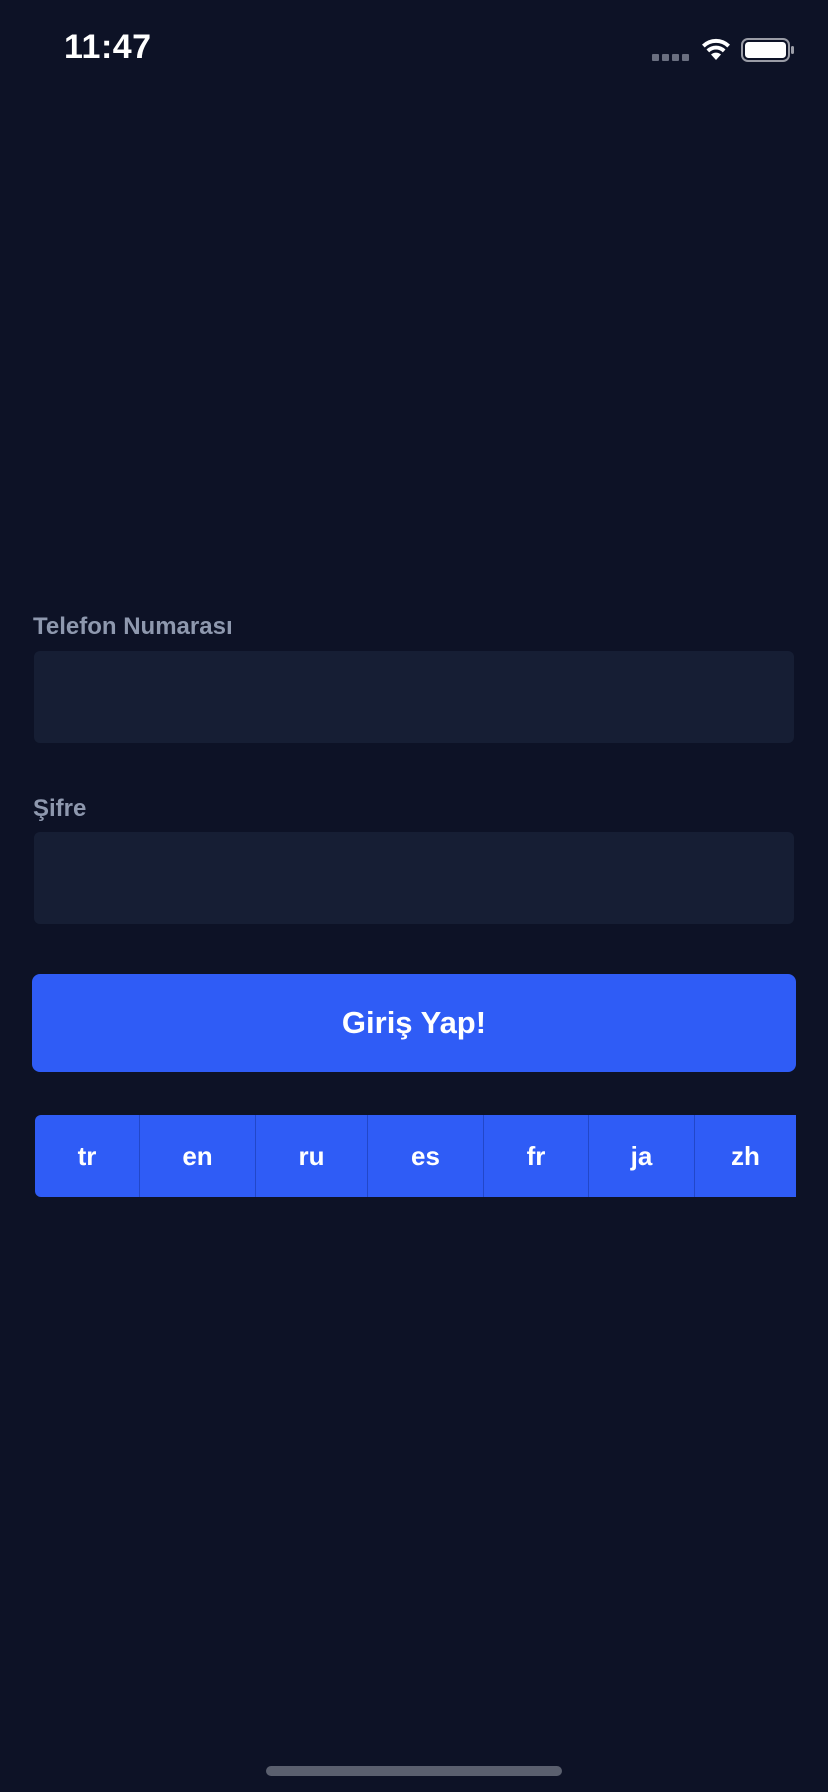 The width and height of the screenshot is (828, 1792). What do you see at coordinates (716, 49) in the screenshot?
I see `wifi-icon` at bounding box center [716, 49].